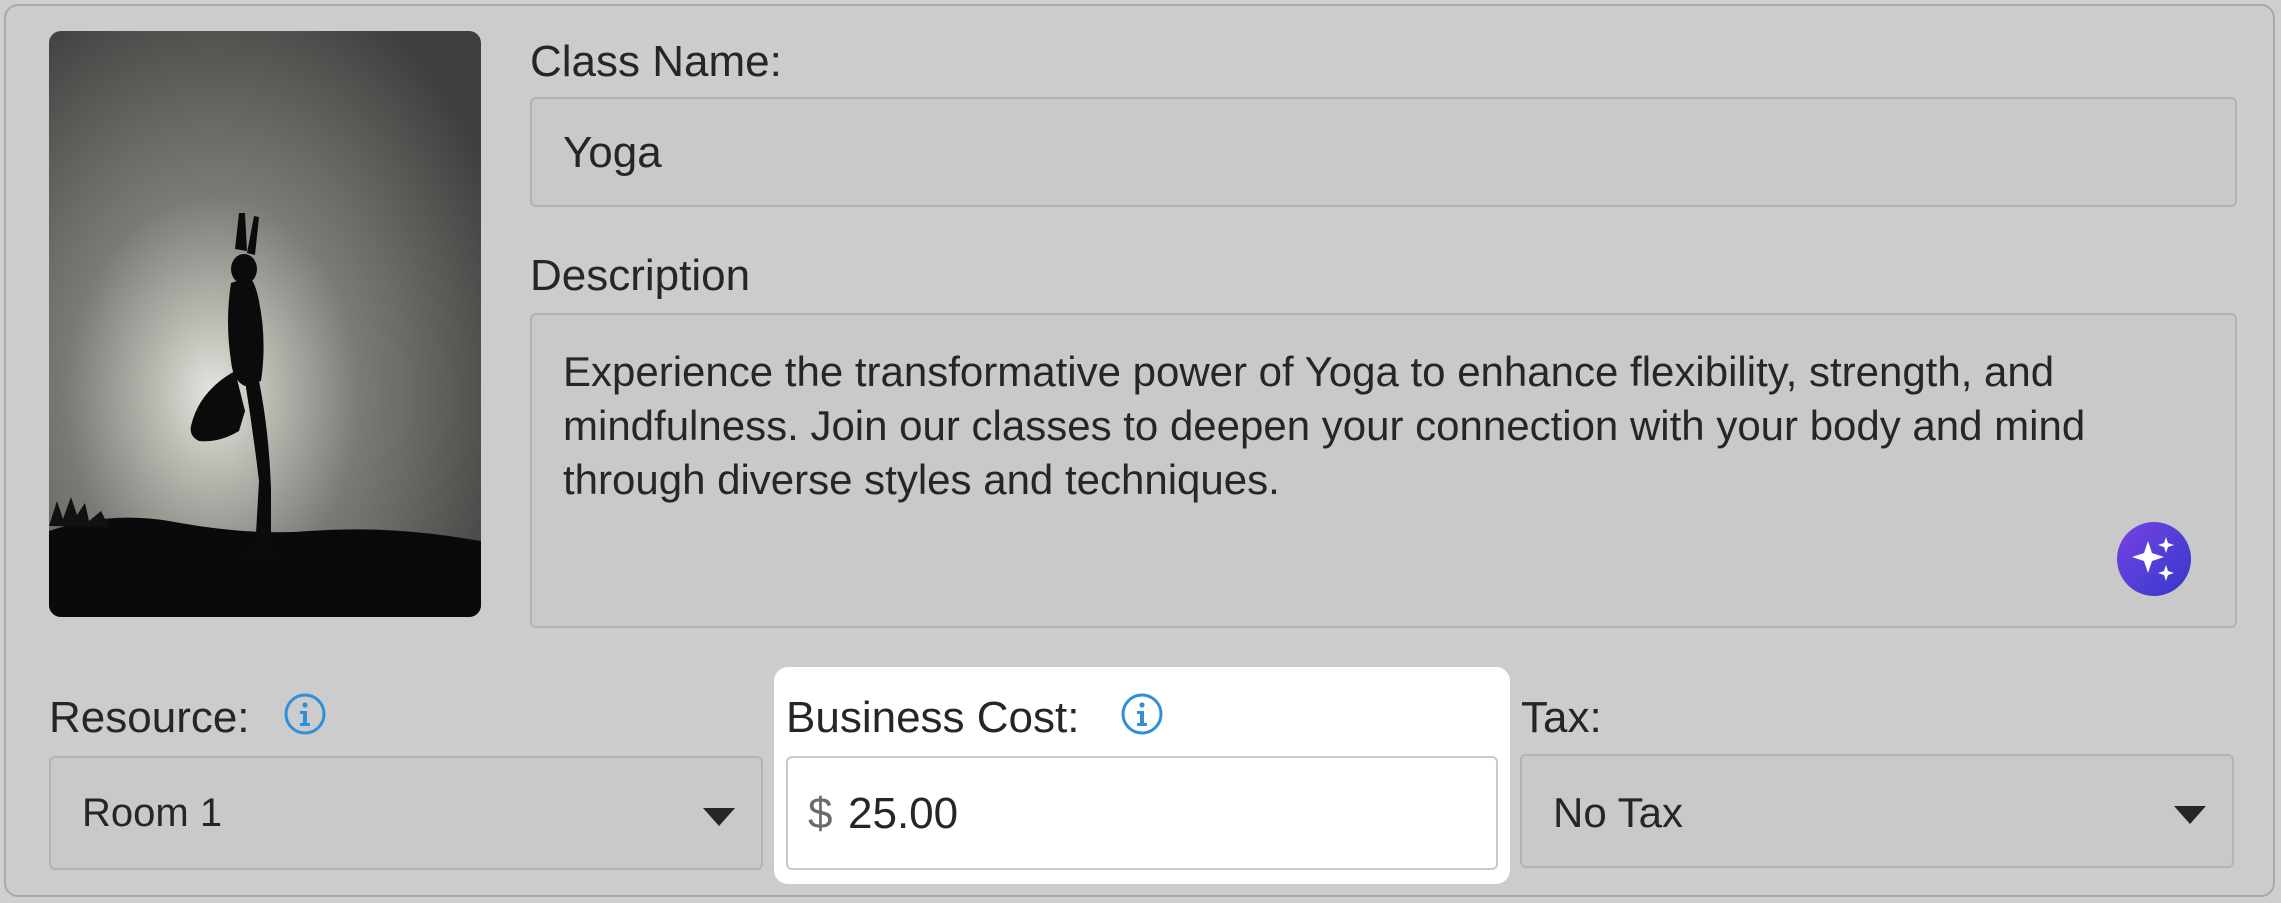 The image size is (2281, 903). I want to click on resource-selected-value: Room 1, so click(152, 813).